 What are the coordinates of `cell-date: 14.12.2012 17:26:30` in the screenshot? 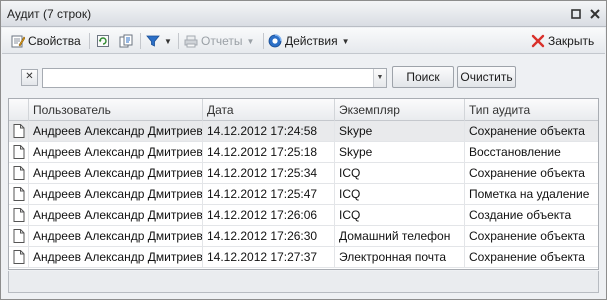 It's located at (269, 236).